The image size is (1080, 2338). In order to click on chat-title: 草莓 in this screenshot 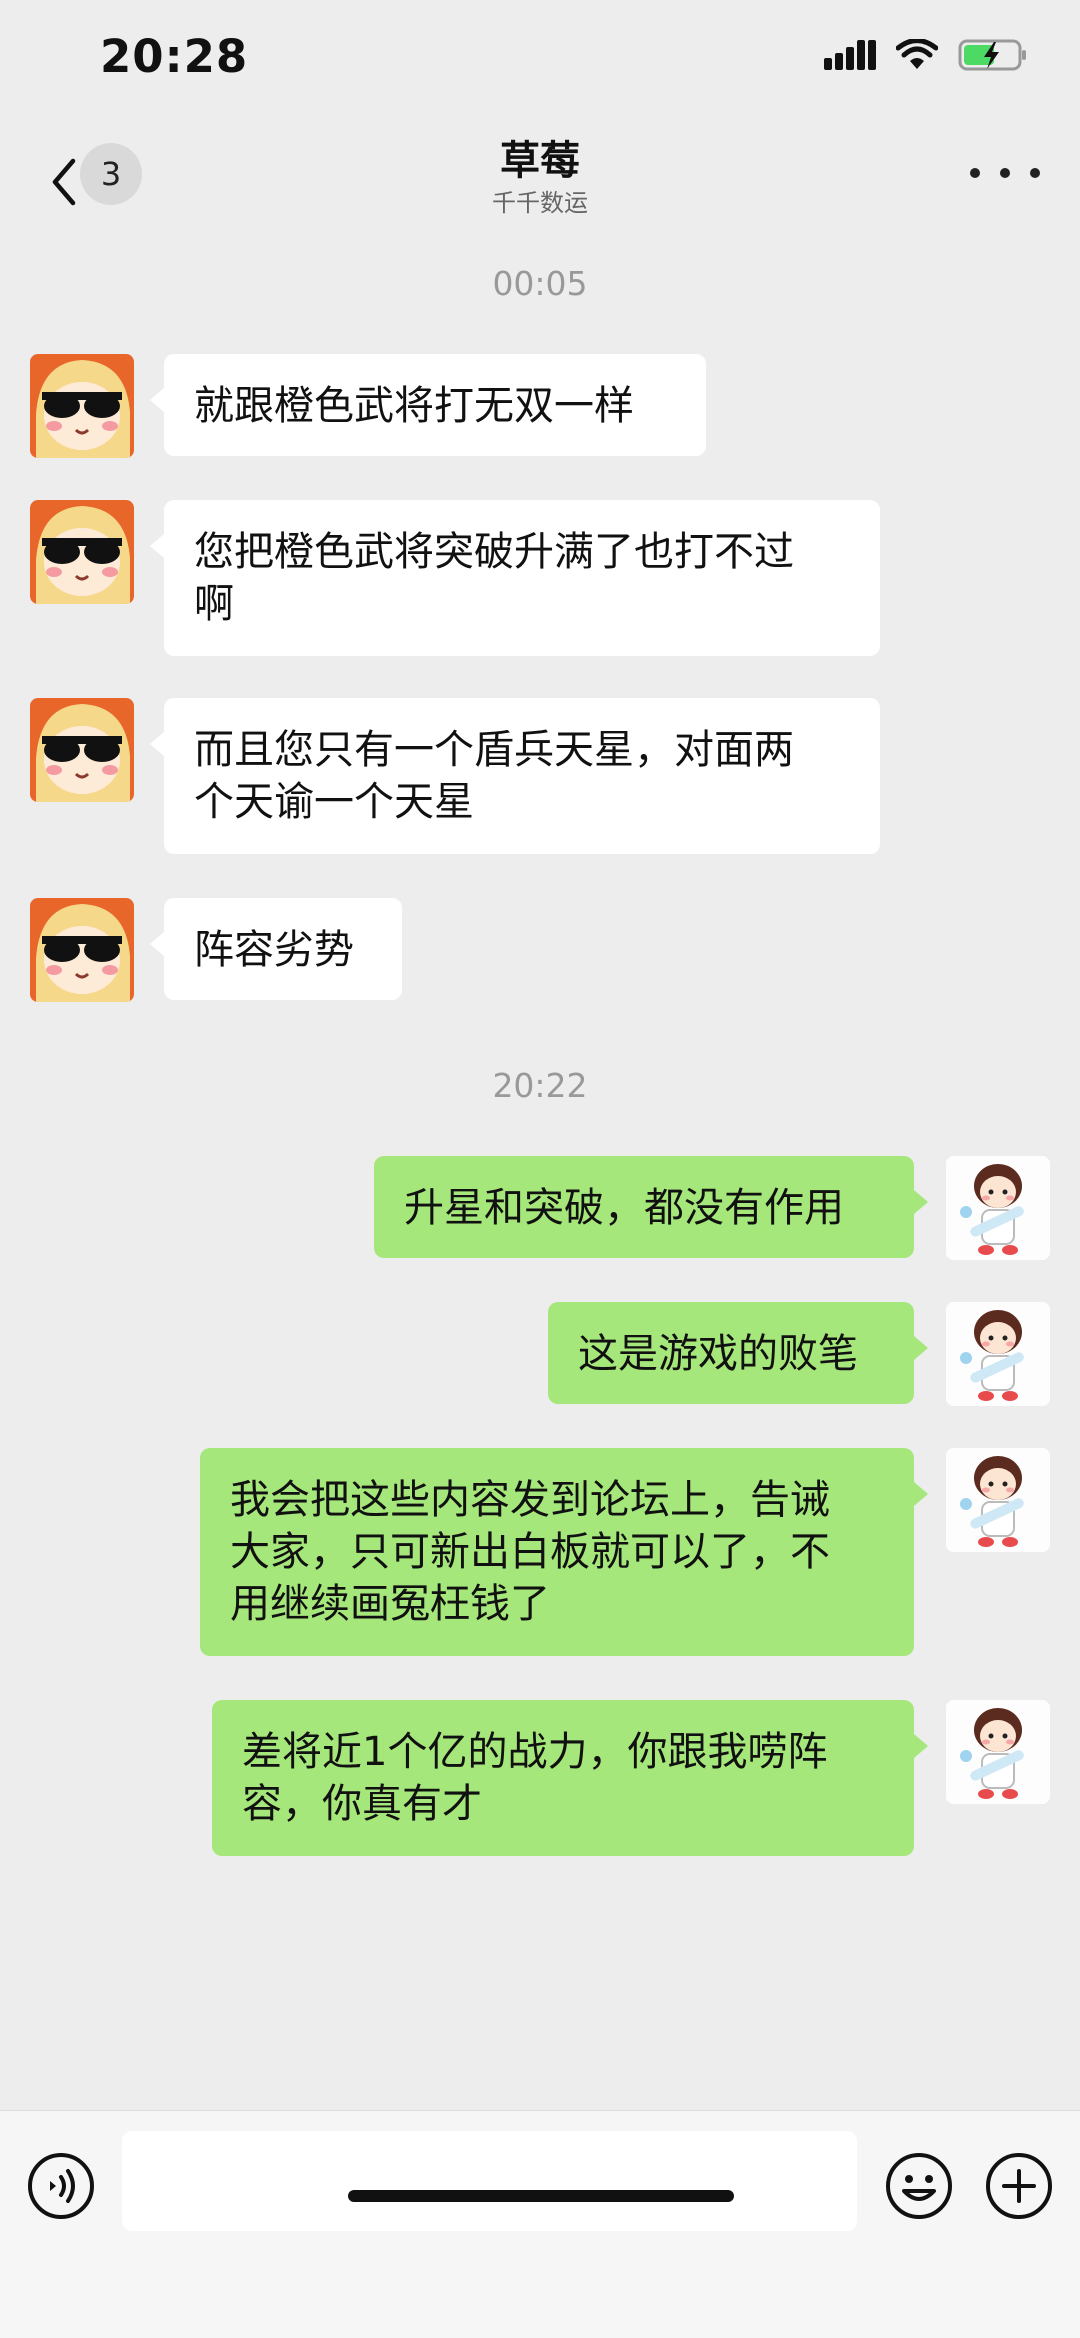, I will do `click(540, 161)`.